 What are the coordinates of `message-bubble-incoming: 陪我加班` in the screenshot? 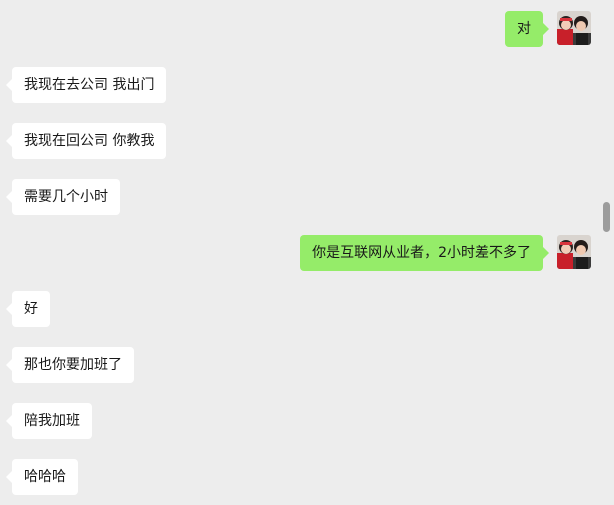 It's located at (49, 421).